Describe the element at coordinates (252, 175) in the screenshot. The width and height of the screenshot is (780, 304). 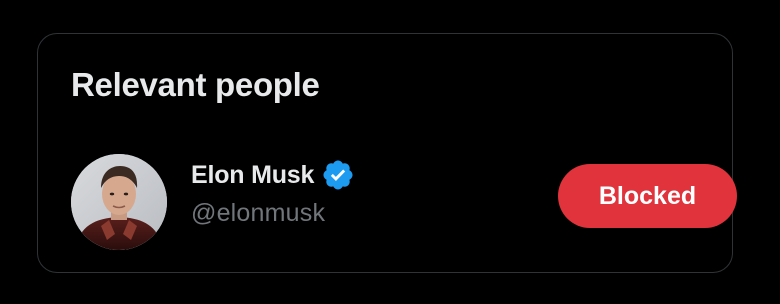
I see `display-name: Elon Musk` at that location.